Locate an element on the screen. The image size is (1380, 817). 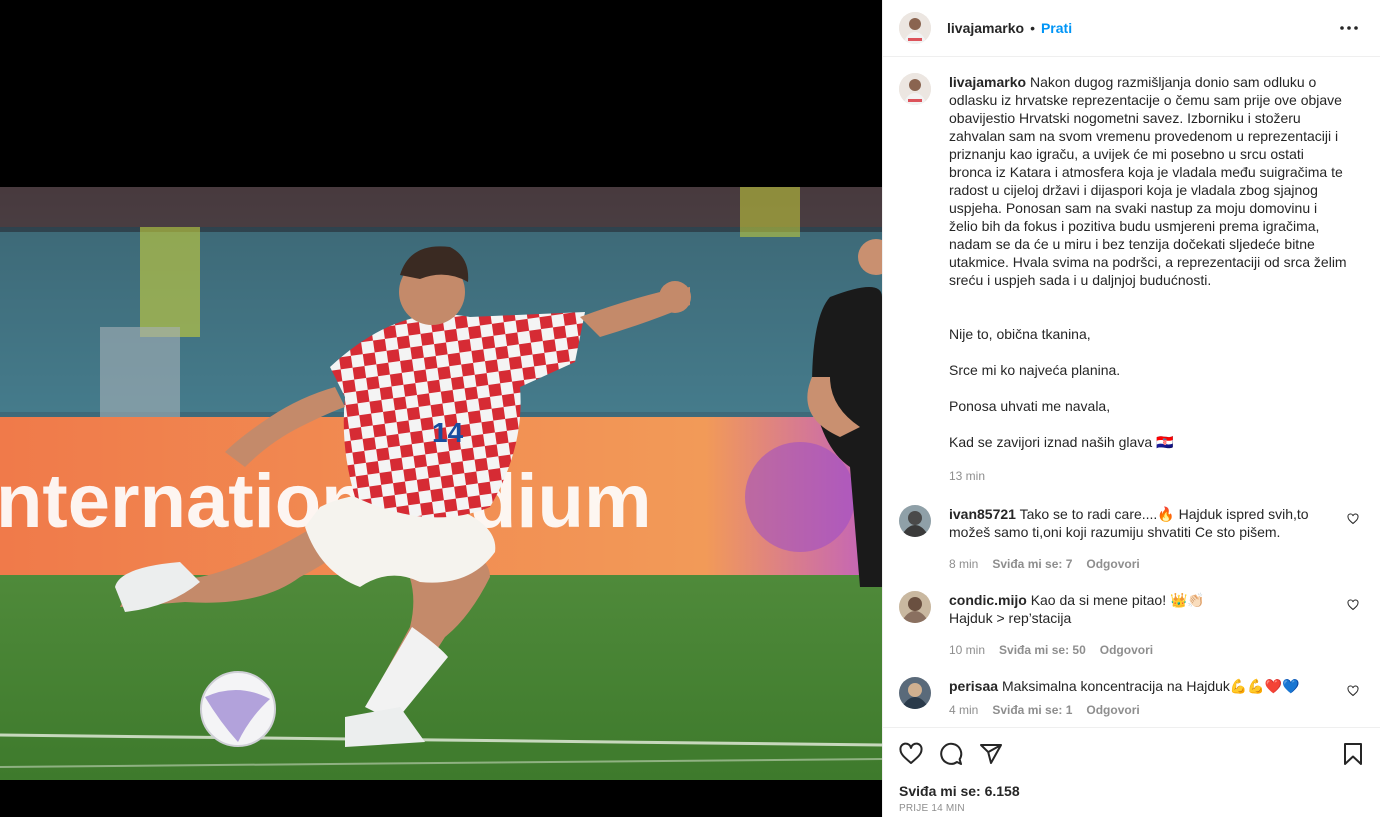
follow-button: Prati is located at coordinates (1056, 28).